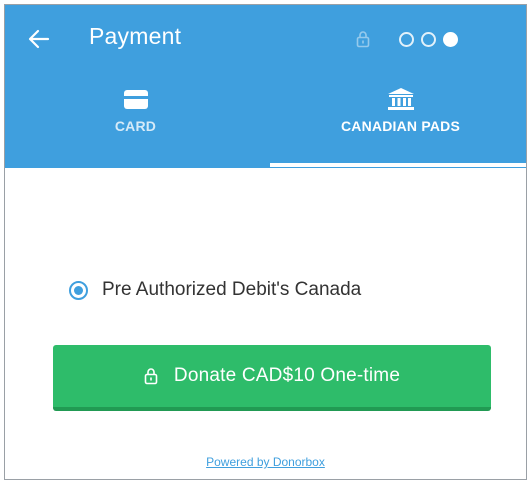 The height and width of the screenshot is (483, 530). I want to click on arrow-left-icon, so click(39, 39).